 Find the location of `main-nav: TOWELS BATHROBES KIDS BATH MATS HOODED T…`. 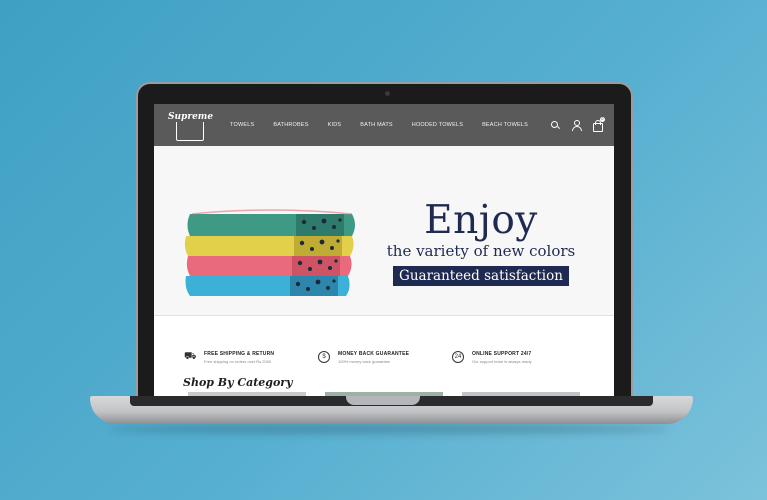

main-nav: TOWELS BATHROBES KIDS BATH MATS HOODED T… is located at coordinates (390, 125).